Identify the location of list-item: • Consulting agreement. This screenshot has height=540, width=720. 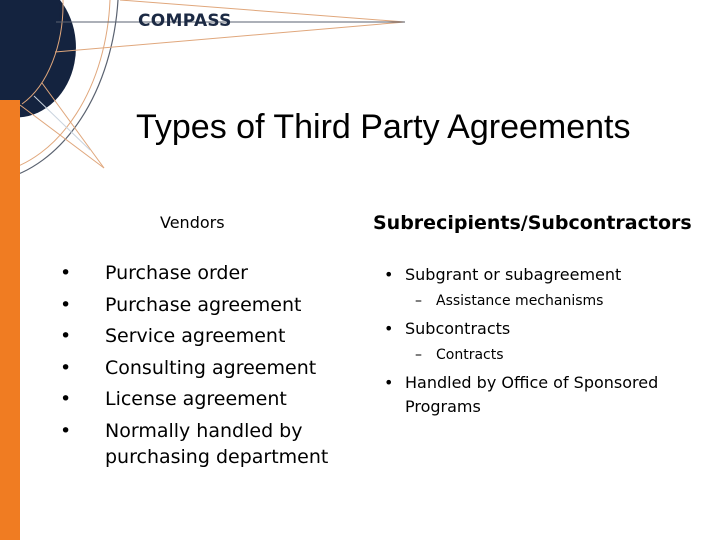
(205, 368).